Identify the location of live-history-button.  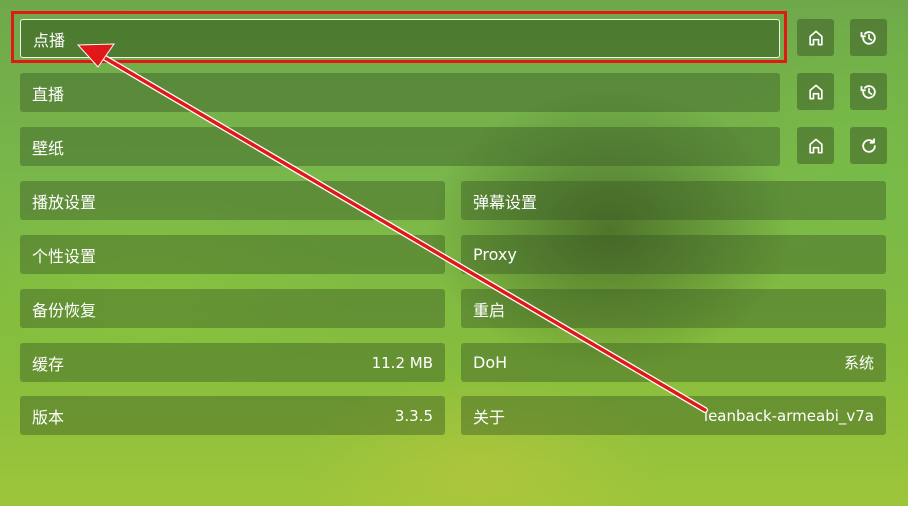
(868, 91).